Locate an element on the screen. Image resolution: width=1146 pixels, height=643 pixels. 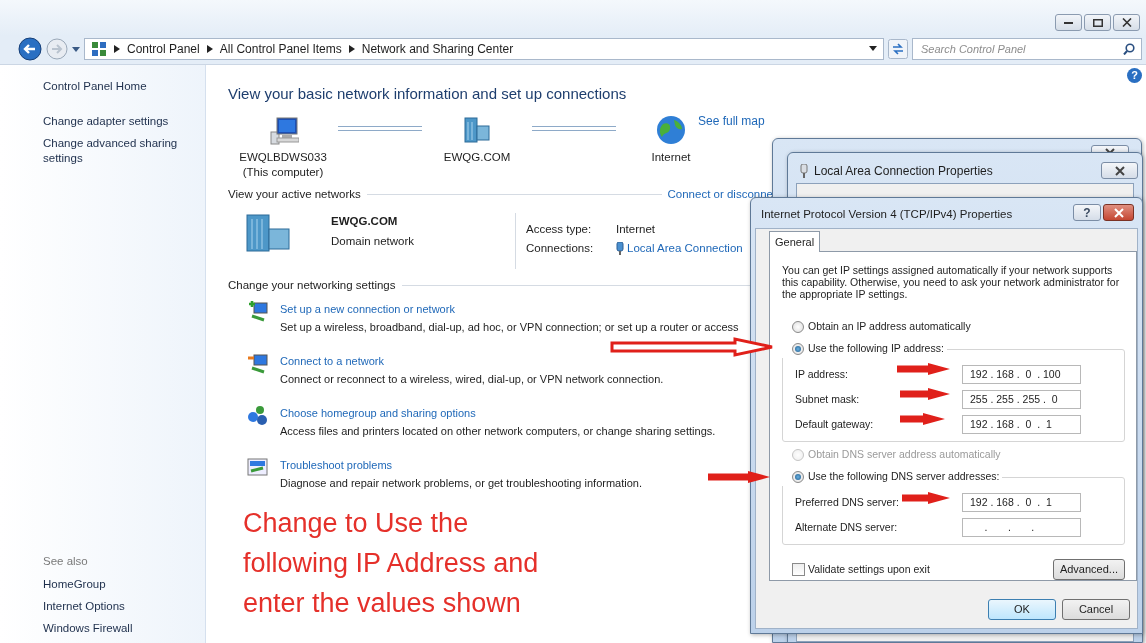
task-link: Connect to a network is located at coordinates (472, 361).